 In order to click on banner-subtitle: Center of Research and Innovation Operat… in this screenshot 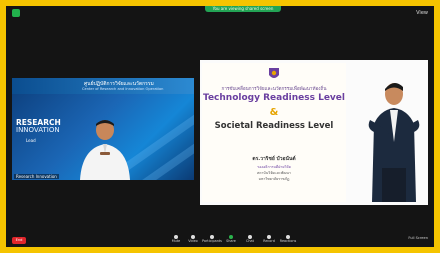, I will do `click(123, 89)`.